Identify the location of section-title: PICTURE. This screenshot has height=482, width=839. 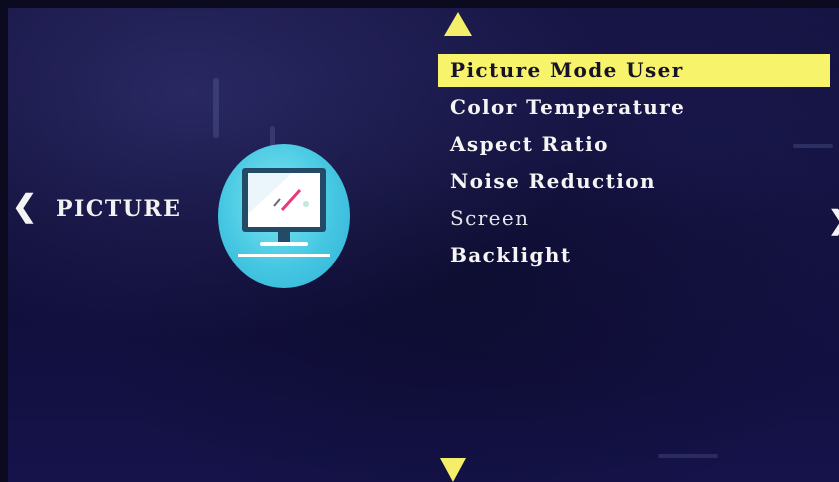
(119, 209).